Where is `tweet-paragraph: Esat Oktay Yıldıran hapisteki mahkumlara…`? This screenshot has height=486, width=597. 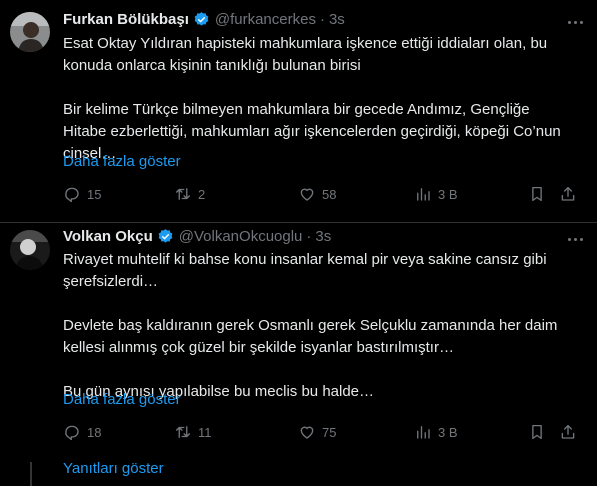 tweet-paragraph: Esat Oktay Yıldıran hapisteki mahkumlara… is located at coordinates (305, 54).